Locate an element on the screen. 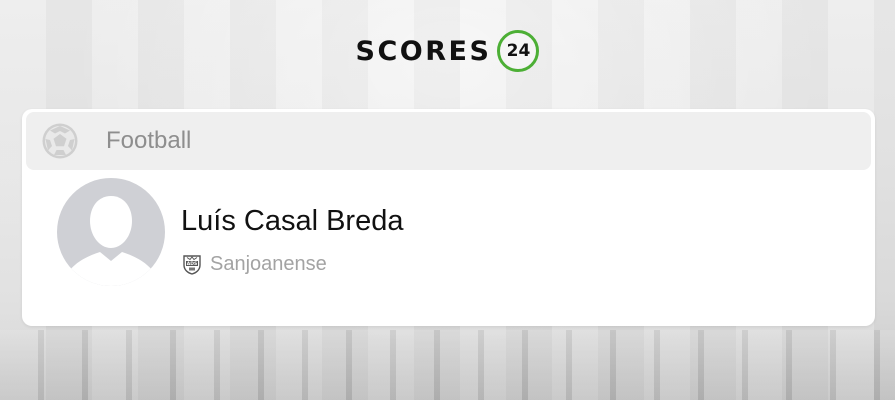 The width and height of the screenshot is (895, 400). logo-text: SCORES is located at coordinates (423, 51).